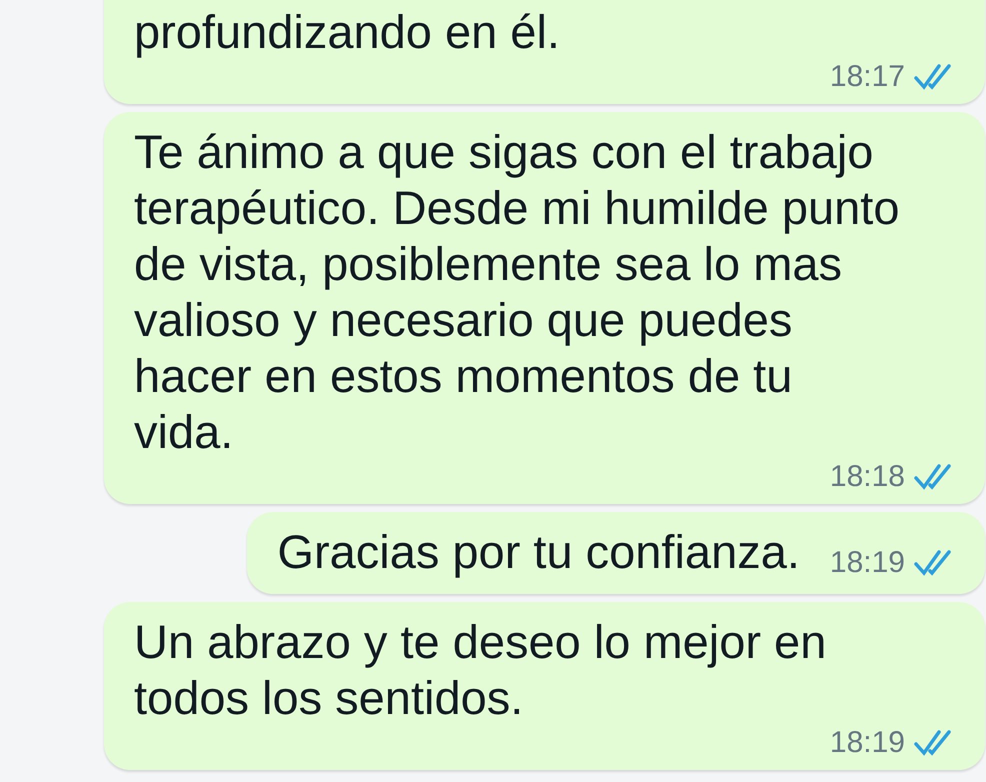  Describe the element at coordinates (867, 477) in the screenshot. I see `message-time: 18:18` at that location.